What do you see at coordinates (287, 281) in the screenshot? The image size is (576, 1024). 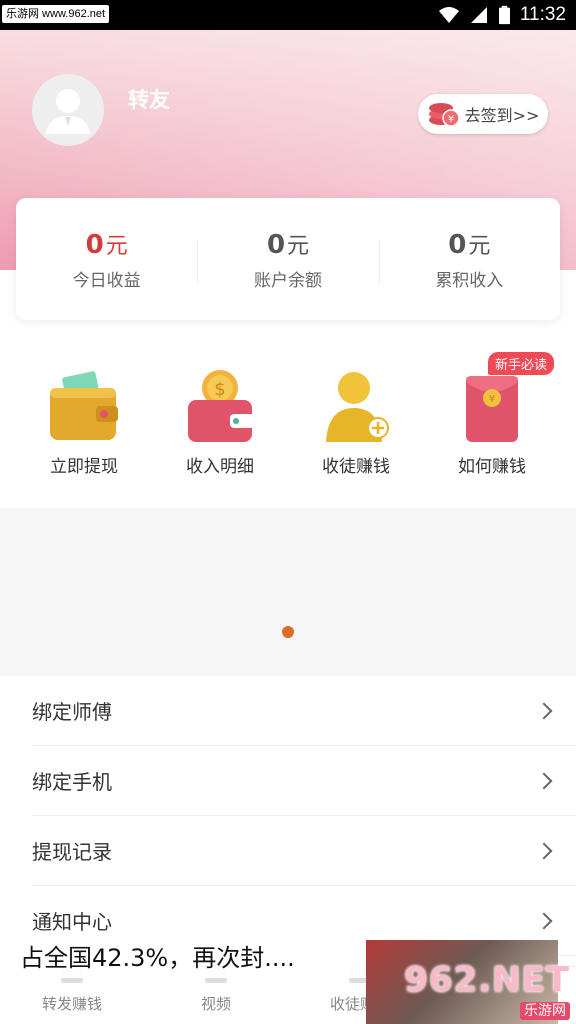 I see `stat-label: 账户余额` at bounding box center [287, 281].